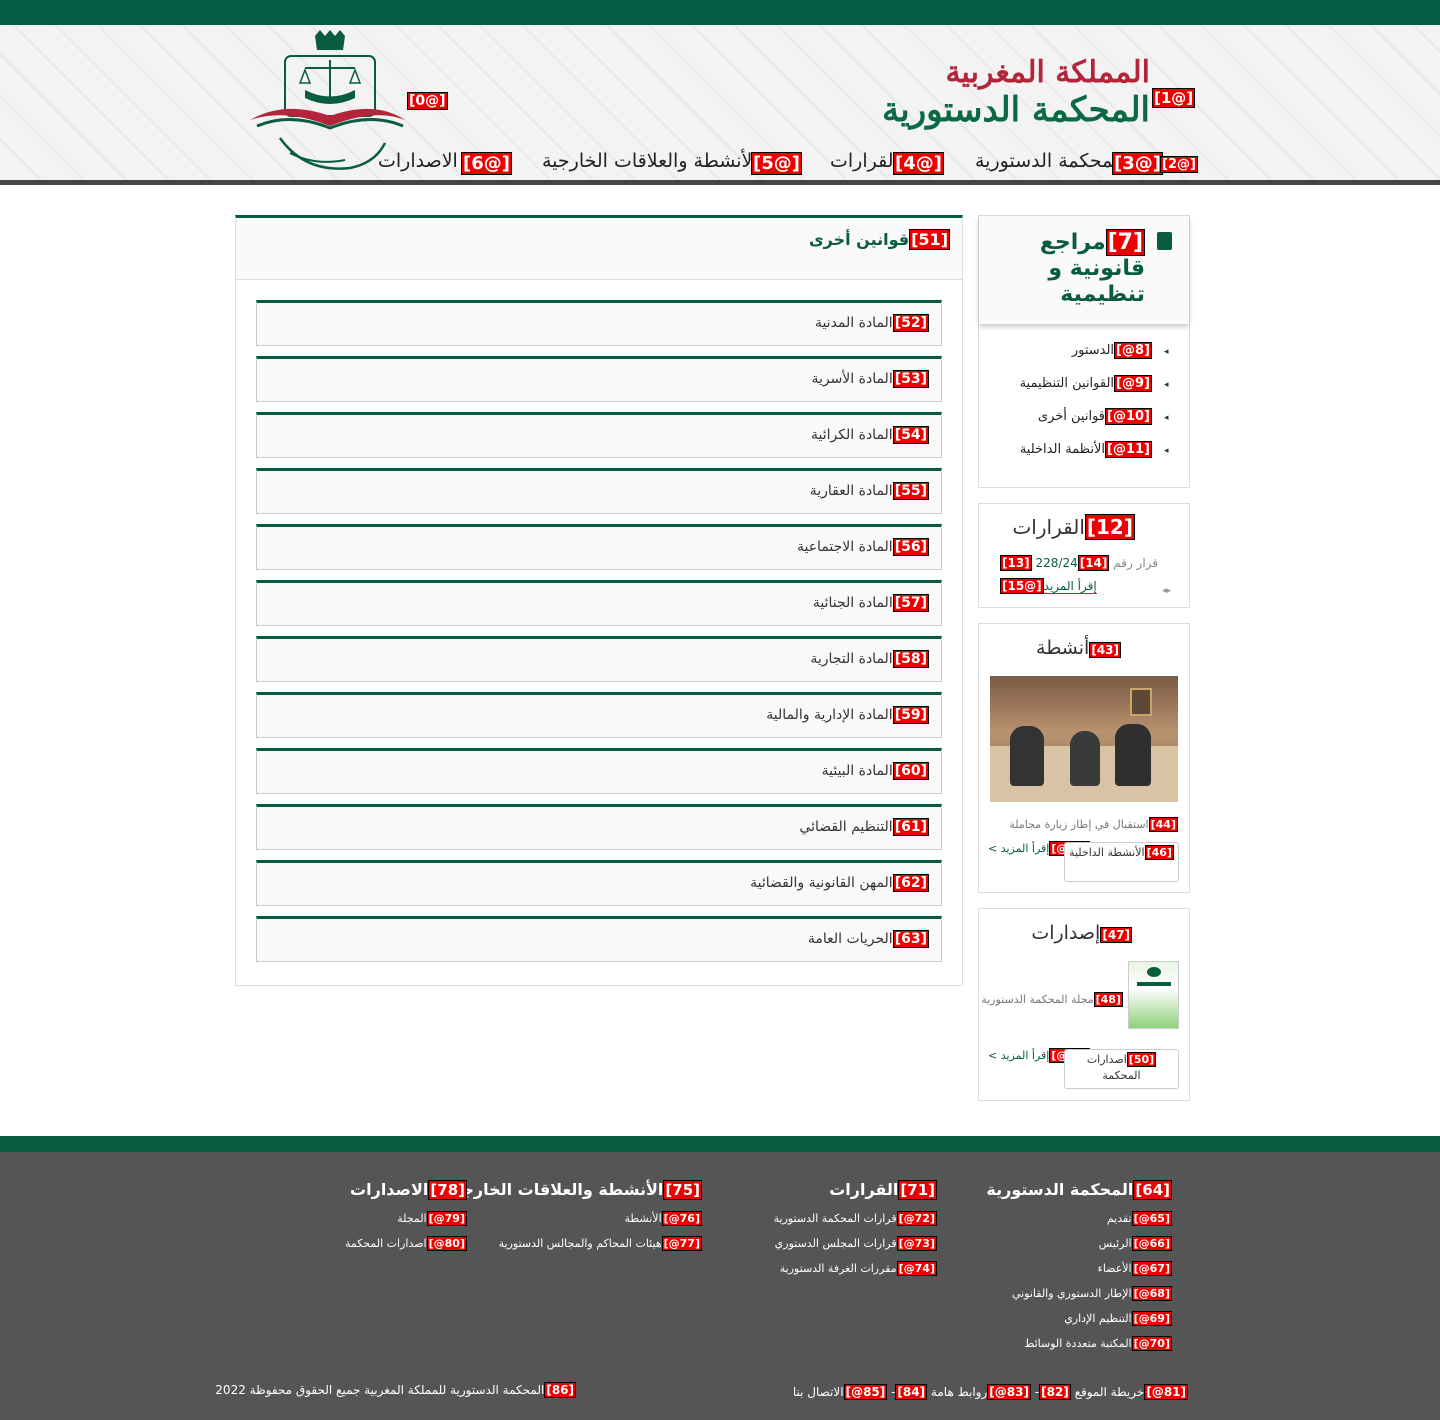  Describe the element at coordinates (1152, 1190) in the screenshot. I see `heading-tag: [64]` at that location.